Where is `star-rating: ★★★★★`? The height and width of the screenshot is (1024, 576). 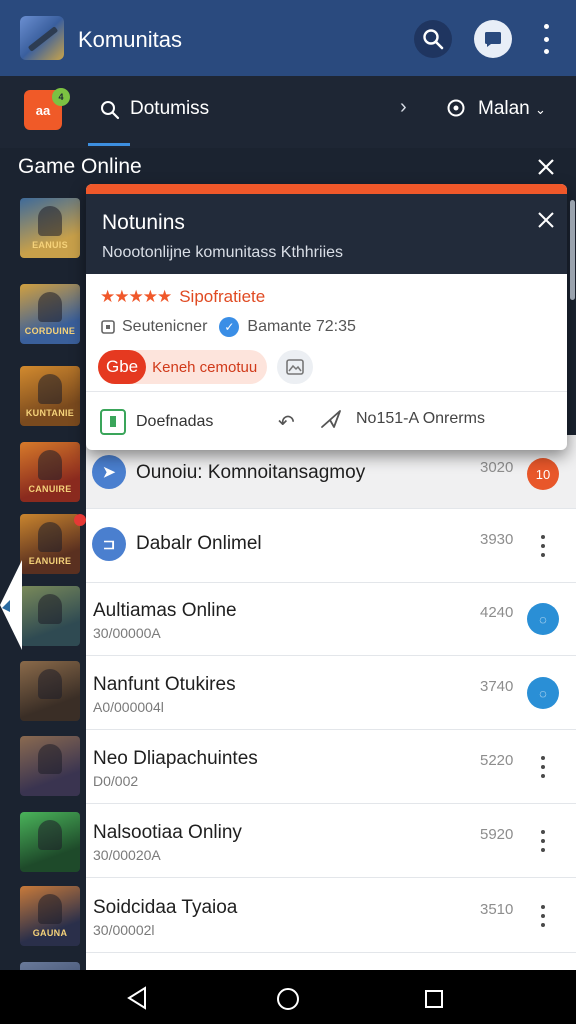
star-rating: ★★★★★ is located at coordinates (136, 296).